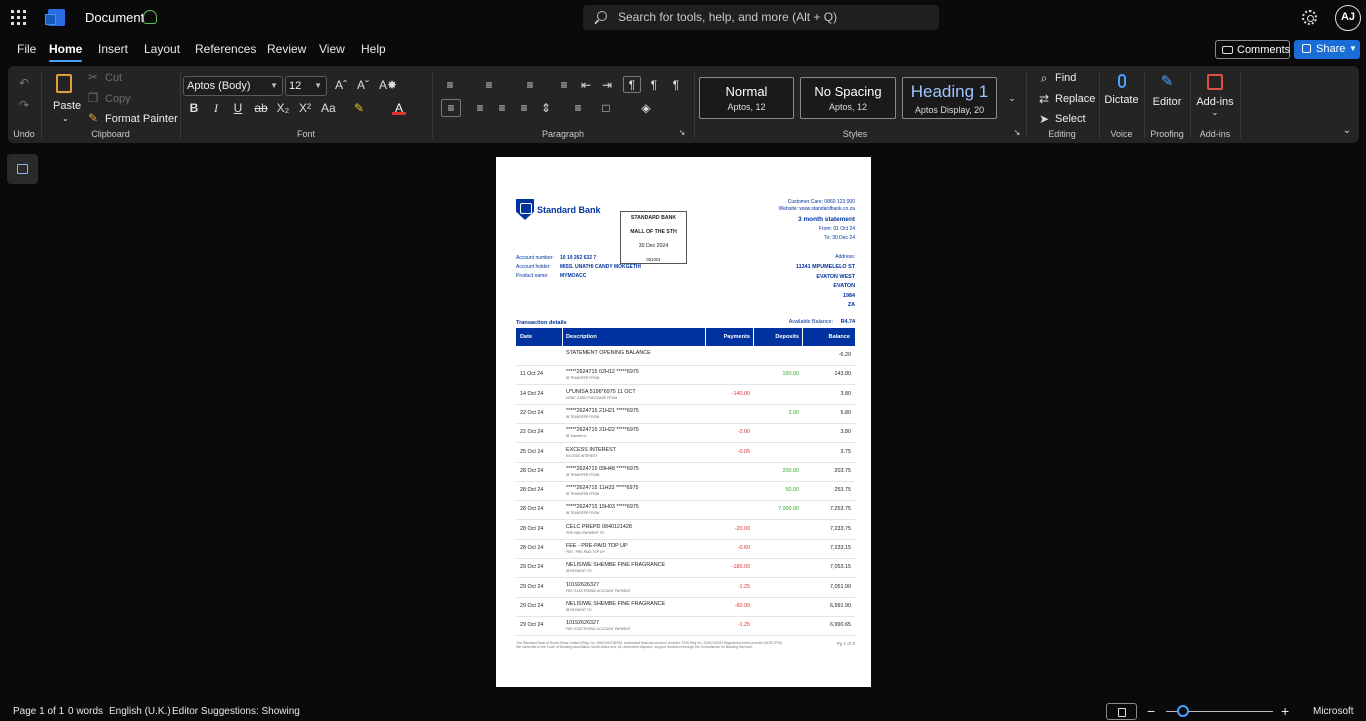 The height and width of the screenshot is (721, 1366). I want to click on saved-cloud-icon, so click(150, 17).